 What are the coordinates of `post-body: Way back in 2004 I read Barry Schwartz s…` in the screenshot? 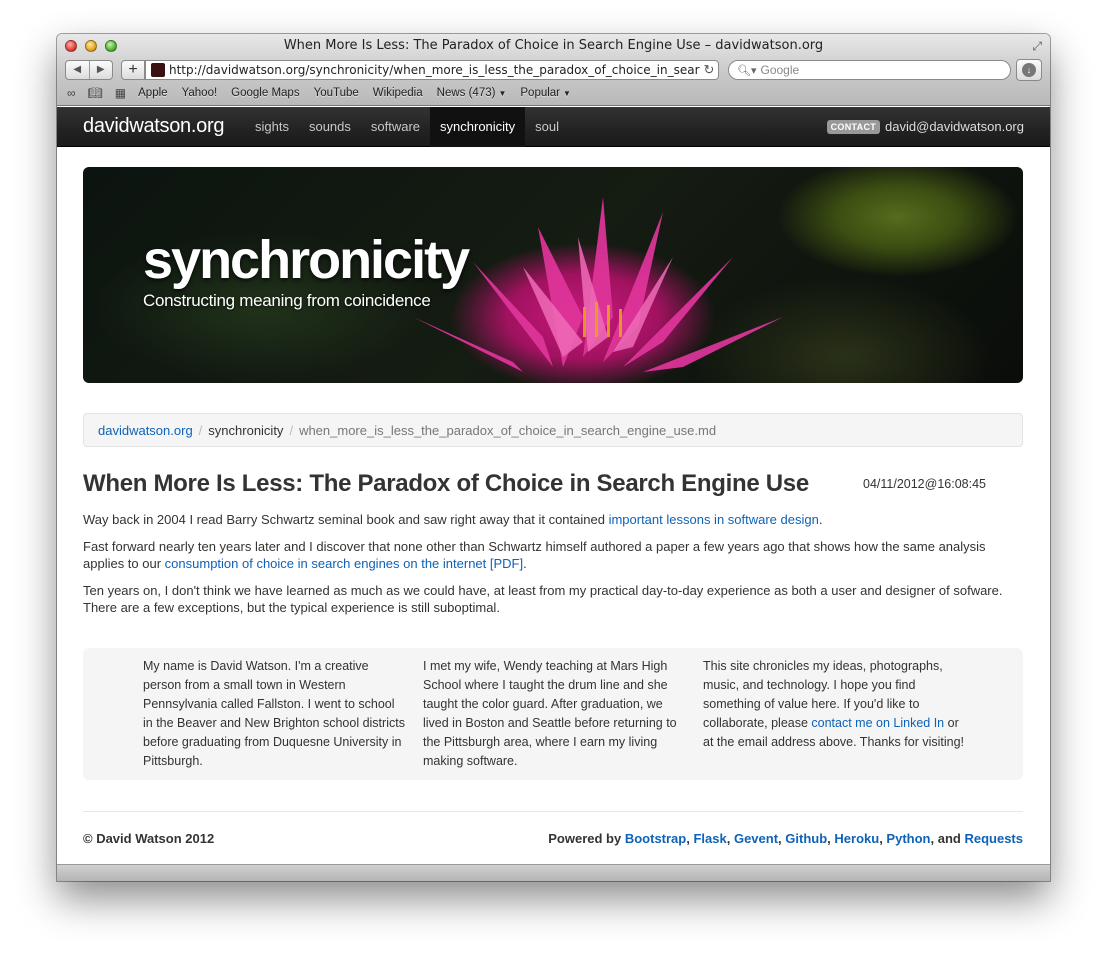 It's located at (543, 568).